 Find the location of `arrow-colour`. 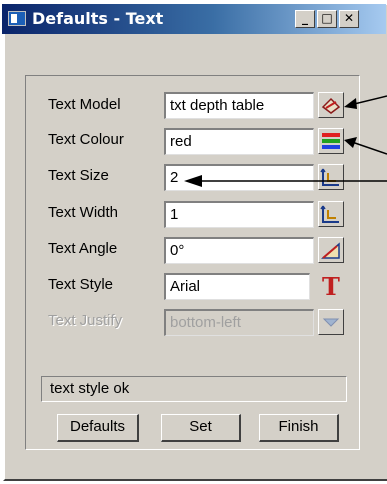

arrow-colour is located at coordinates (369, 148).